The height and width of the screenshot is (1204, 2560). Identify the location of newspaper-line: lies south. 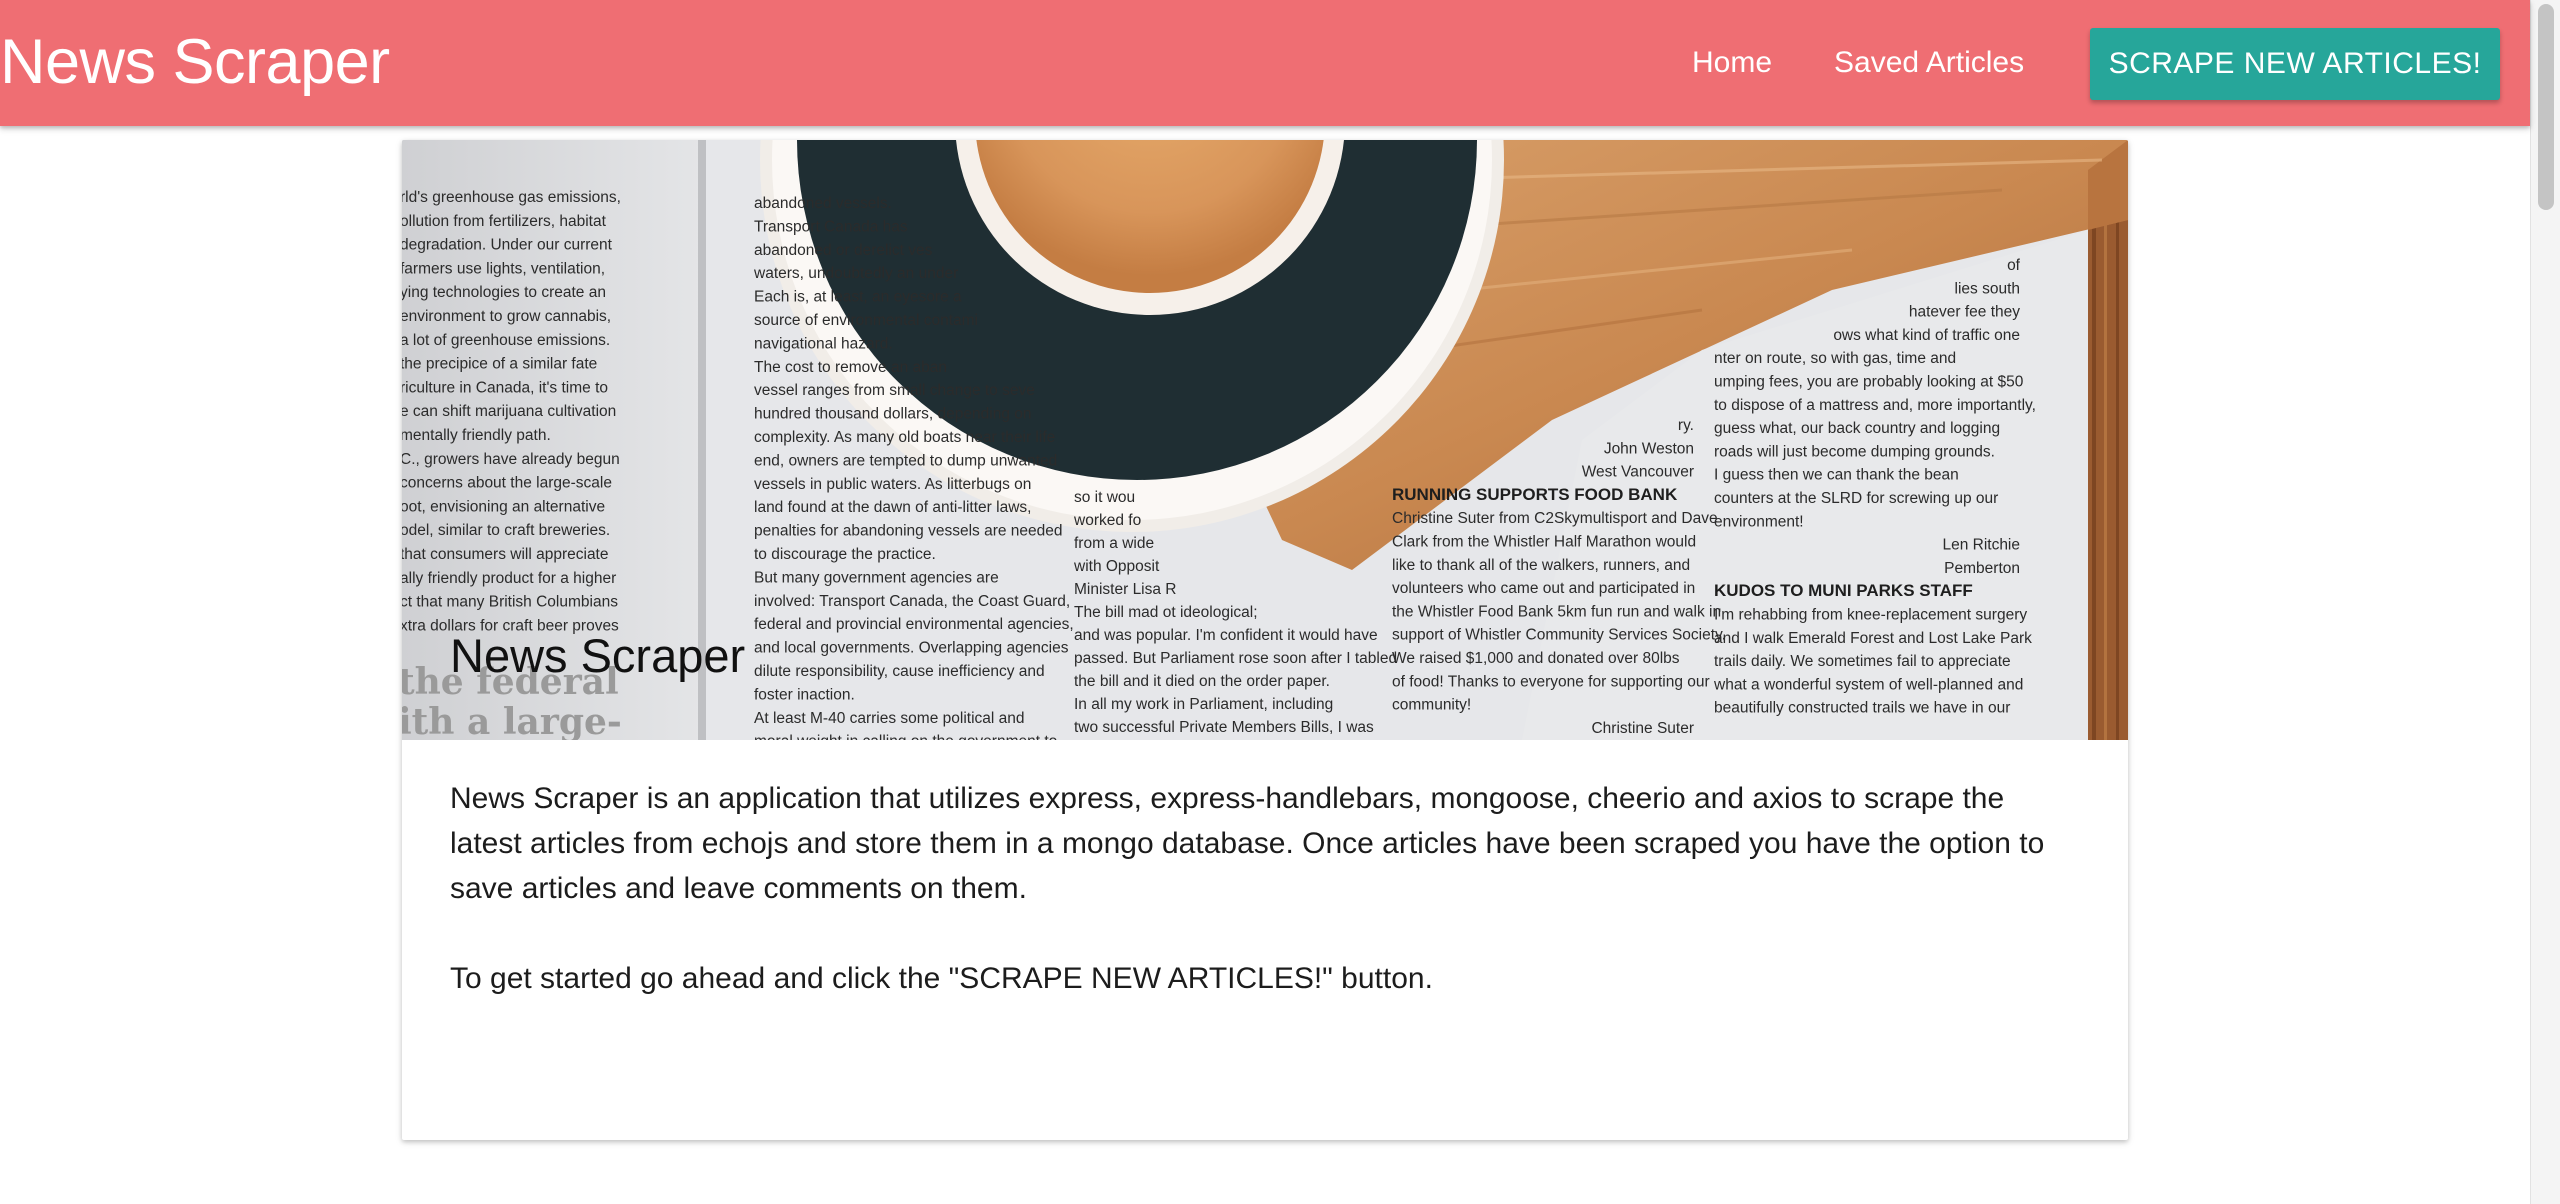
(1987, 288).